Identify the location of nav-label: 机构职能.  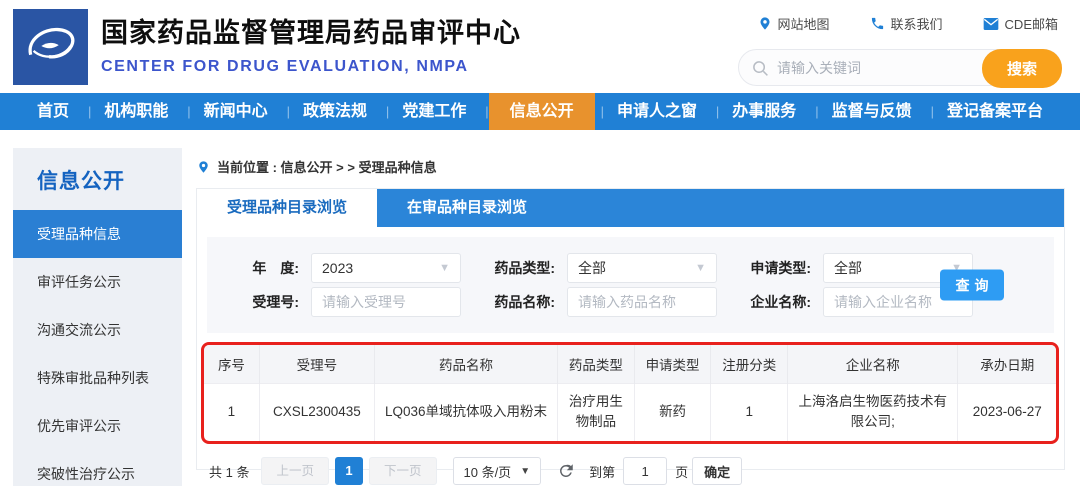
(136, 111).